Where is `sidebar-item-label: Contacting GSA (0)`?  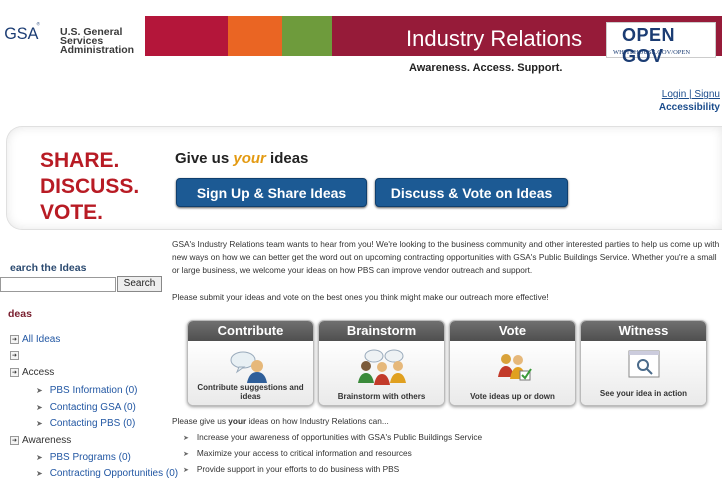 sidebar-item-label: Contacting GSA (0) is located at coordinates (92, 407).